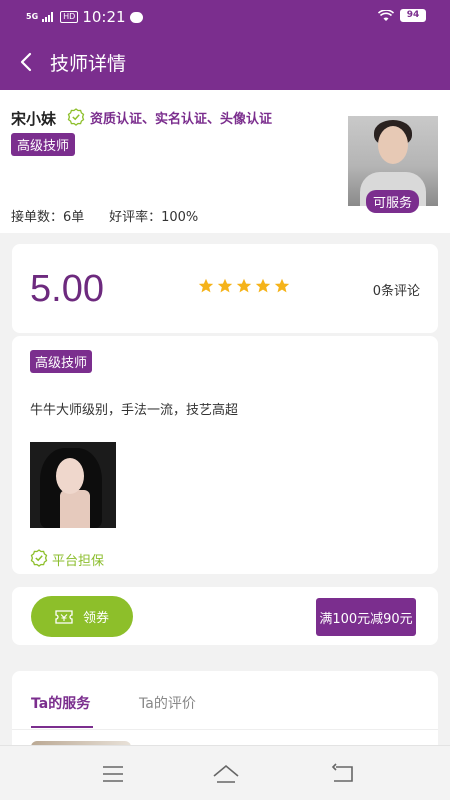  What do you see at coordinates (69, 17) in the screenshot?
I see `hd-badge: HD` at bounding box center [69, 17].